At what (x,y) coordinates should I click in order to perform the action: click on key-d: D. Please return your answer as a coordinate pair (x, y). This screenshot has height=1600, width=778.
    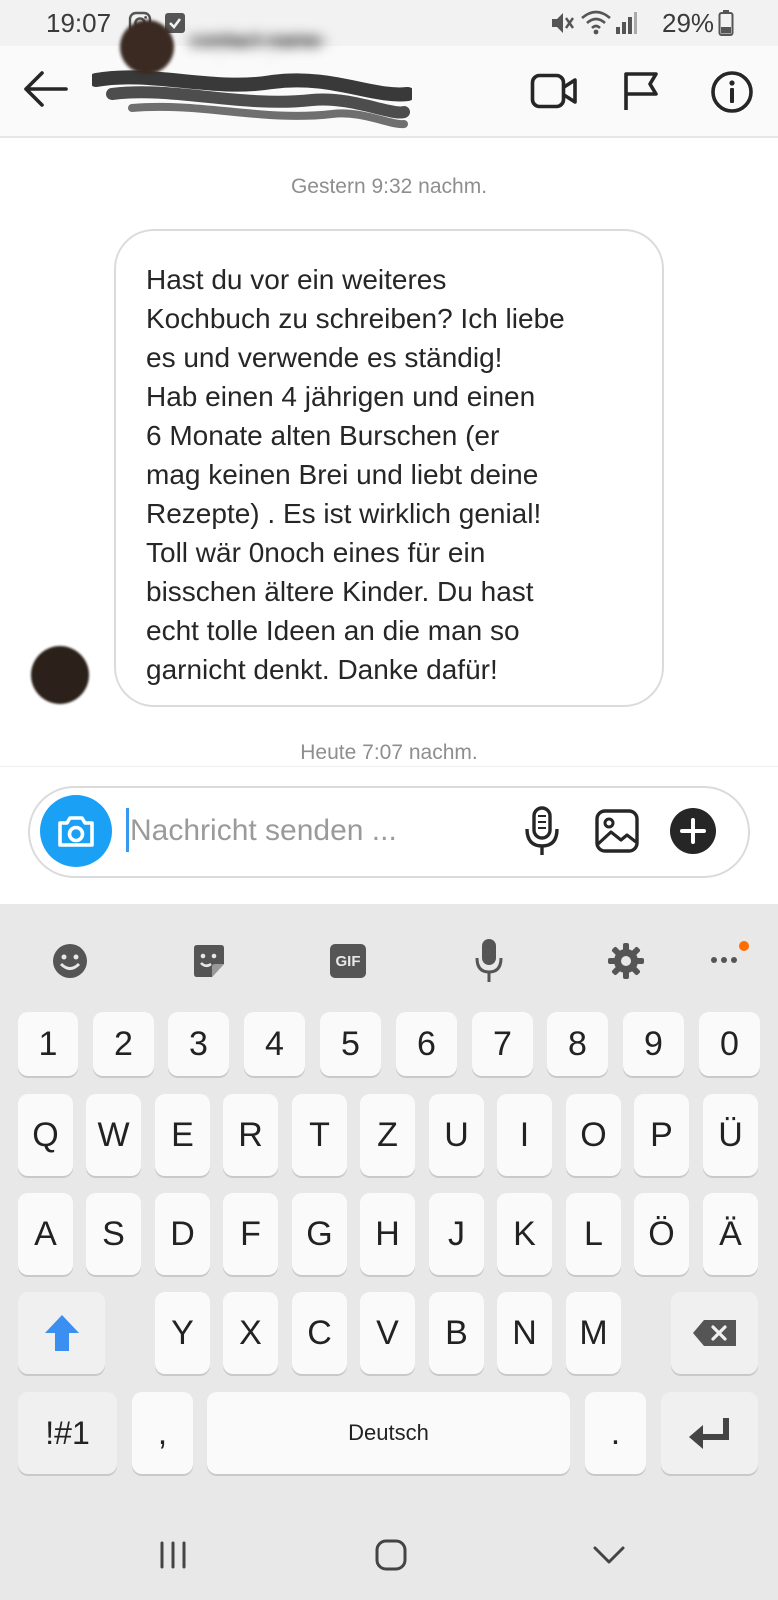
    Looking at the image, I should click on (182, 1234).